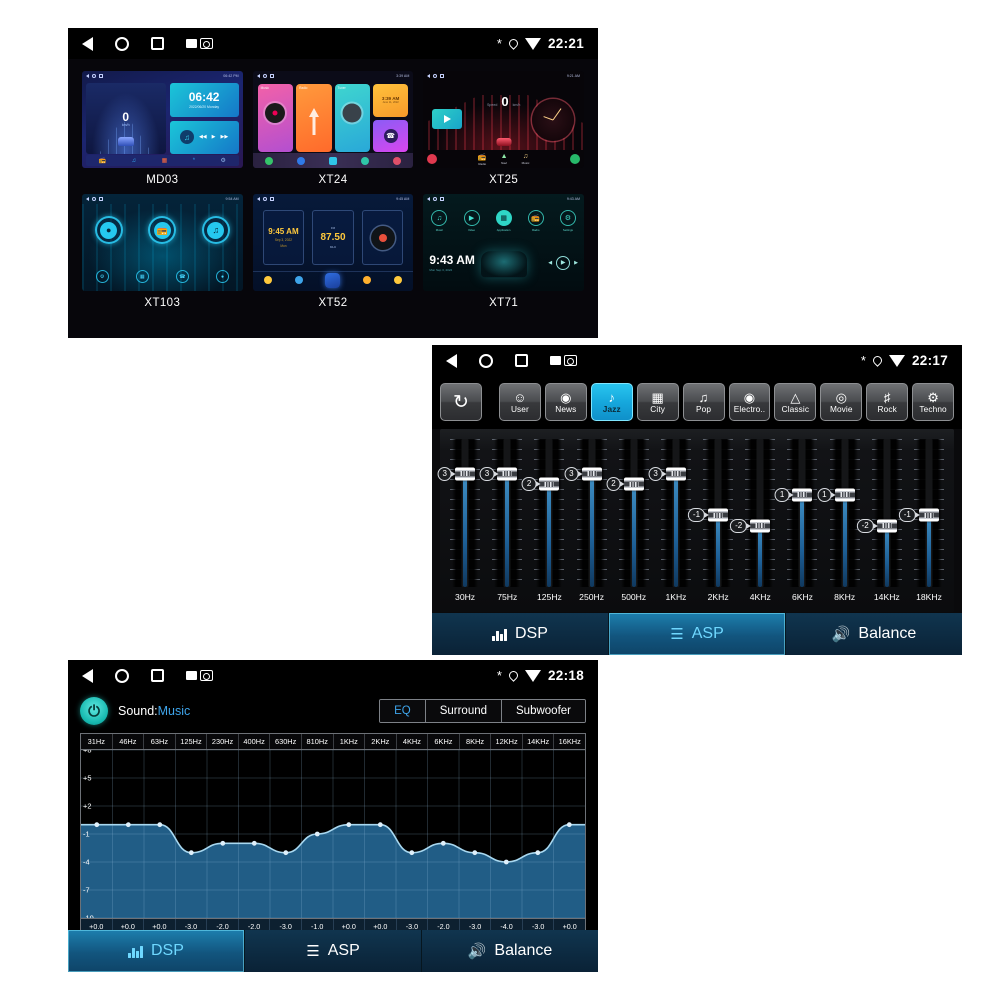 This screenshot has height=1000, width=1000. Describe the element at coordinates (672, 525) in the screenshot. I see `eq-band-1khz: 3 1KHz` at that location.